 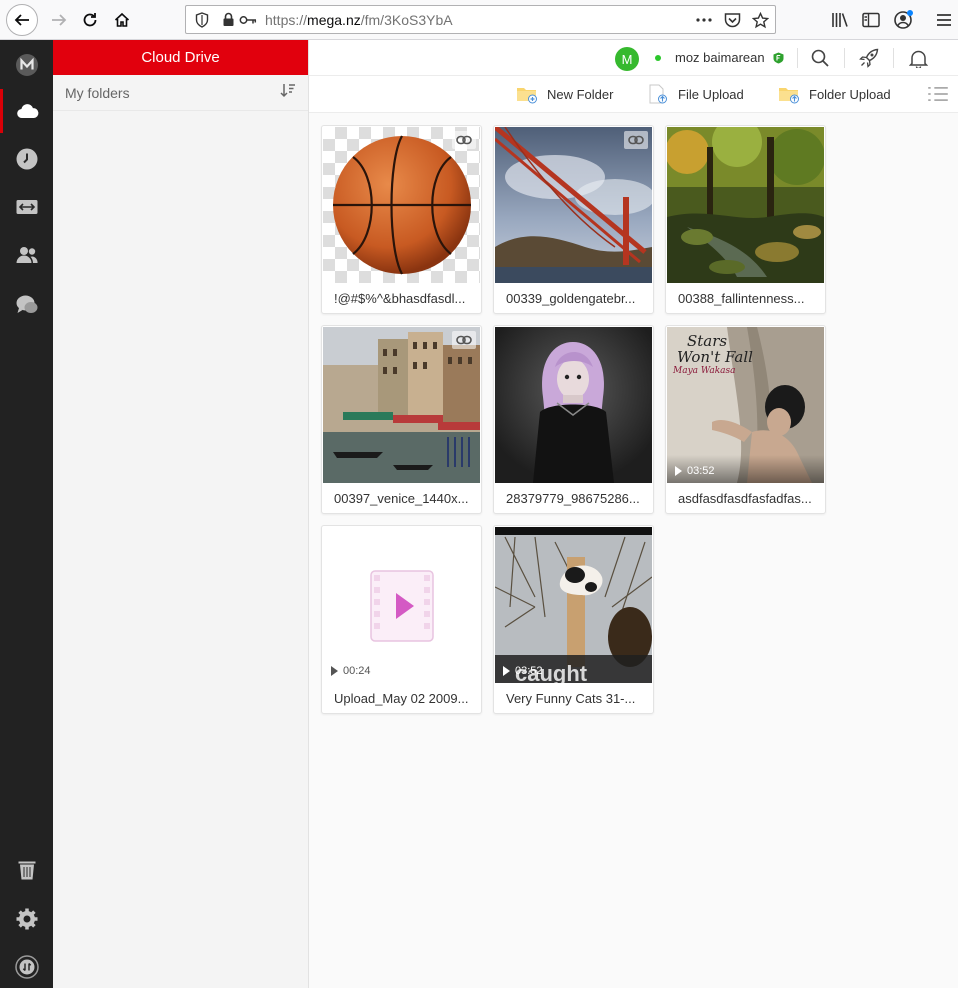 What do you see at coordinates (658, 58) in the screenshot?
I see `online-status-dot` at bounding box center [658, 58].